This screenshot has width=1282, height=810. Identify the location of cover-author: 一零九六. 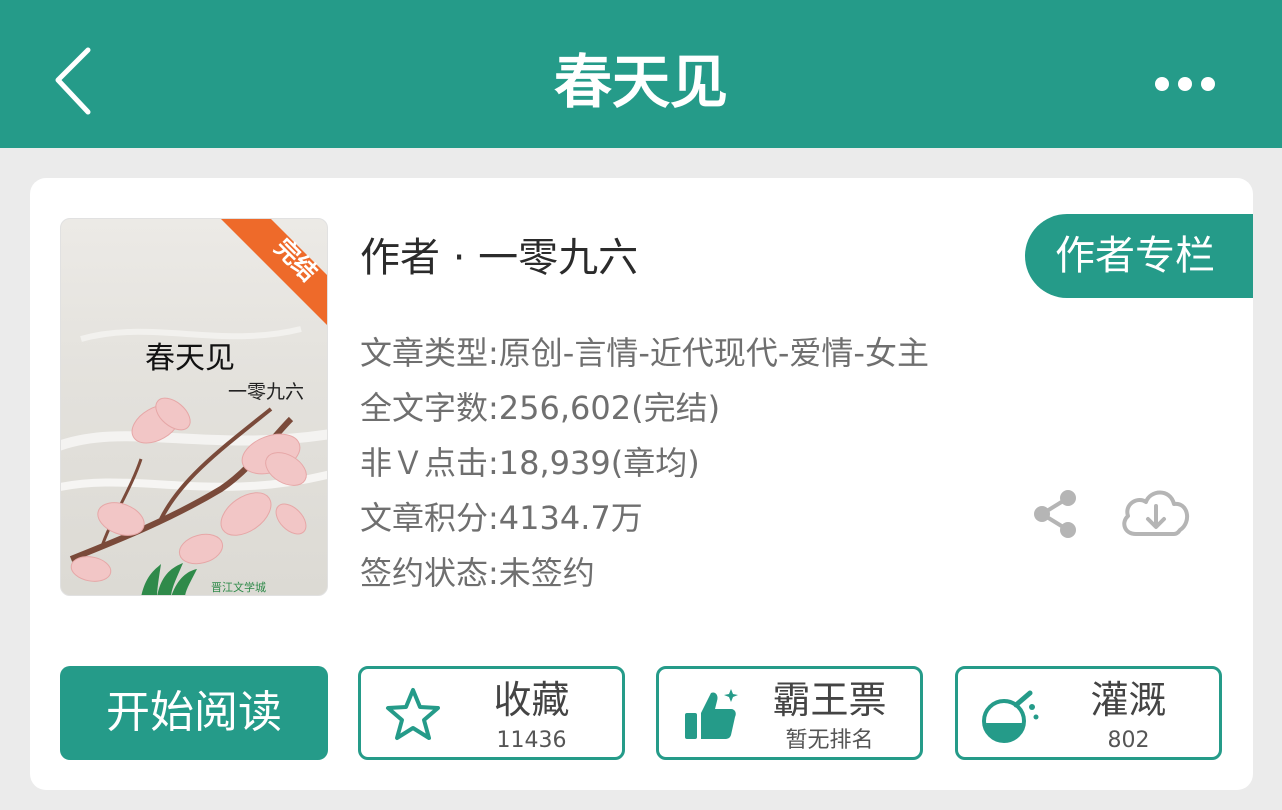
(266, 392).